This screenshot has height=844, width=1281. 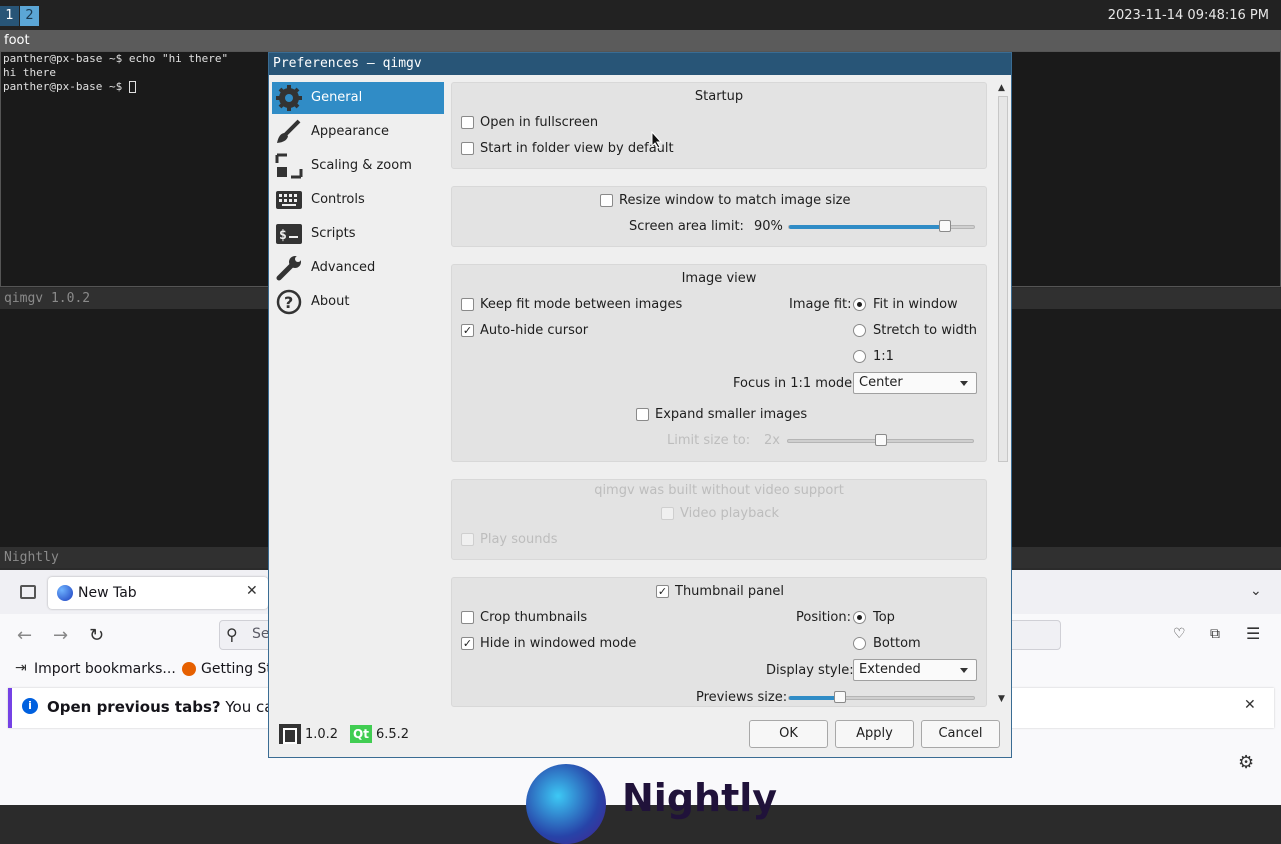 What do you see at coordinates (859, 643) in the screenshot?
I see `position-bottom-radio` at bounding box center [859, 643].